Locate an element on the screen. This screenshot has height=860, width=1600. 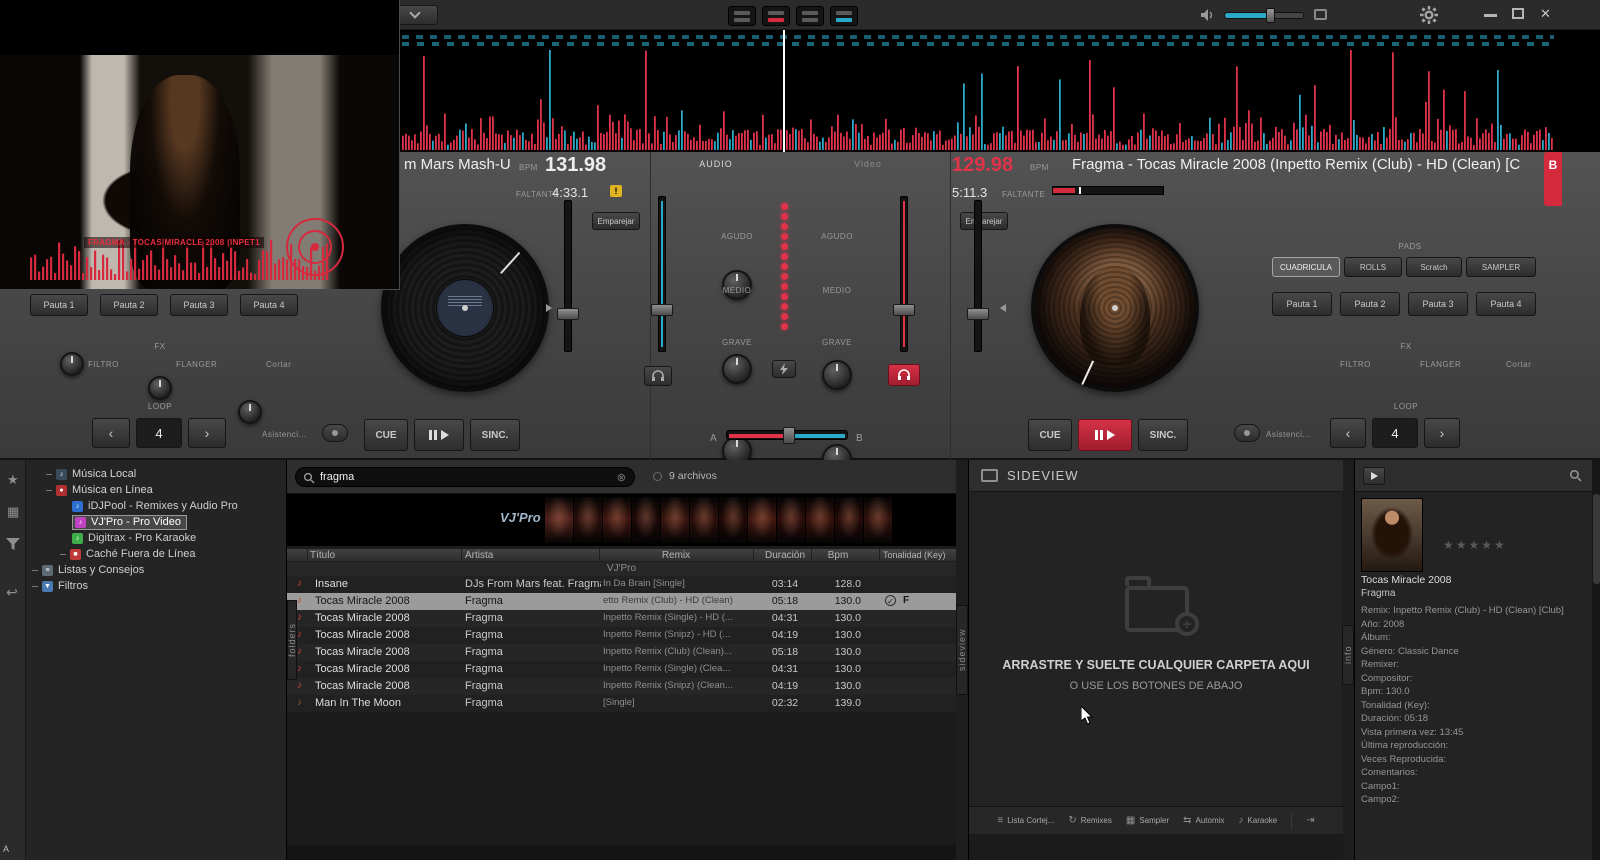
sidebar-item-listas: ≡ Listas y Consejos is located at coordinates (88, 570).